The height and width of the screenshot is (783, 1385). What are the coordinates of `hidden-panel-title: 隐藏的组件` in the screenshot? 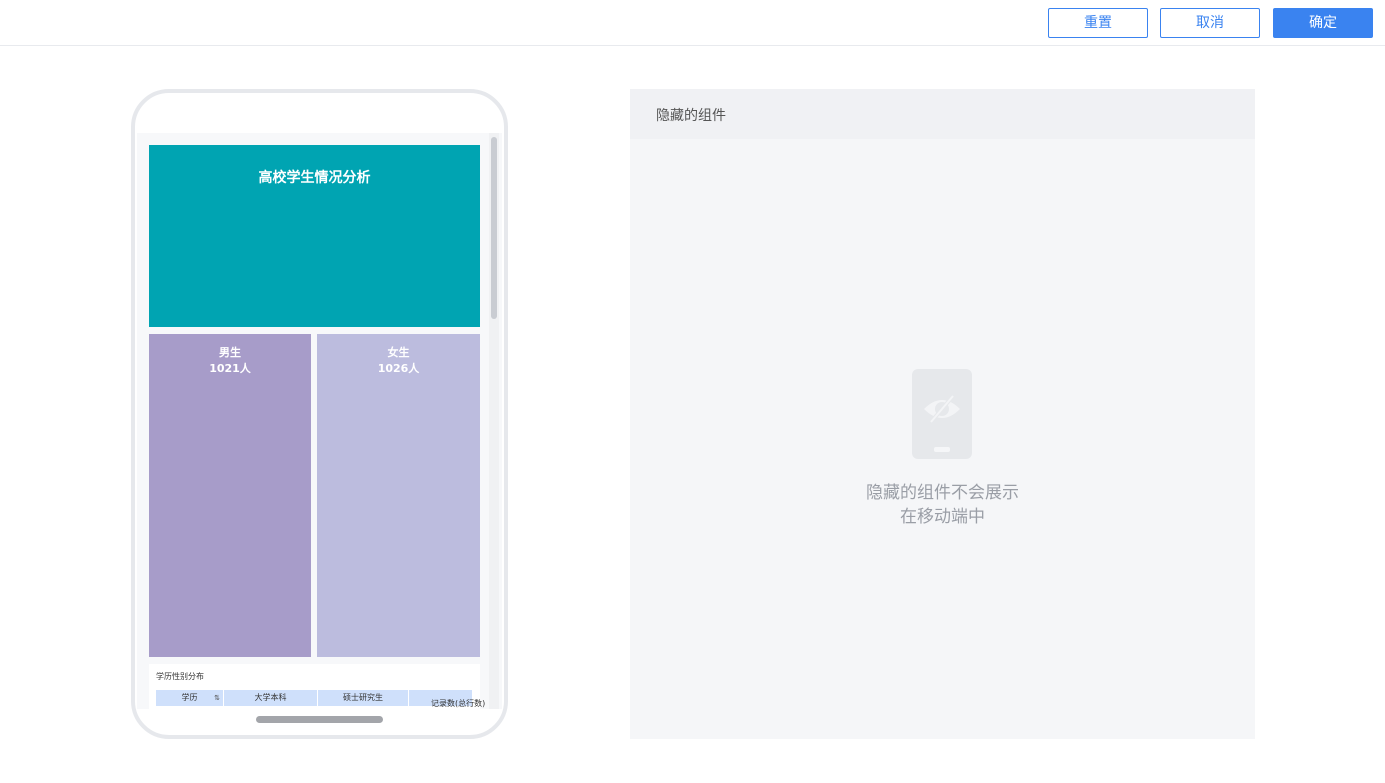 It's located at (691, 116).